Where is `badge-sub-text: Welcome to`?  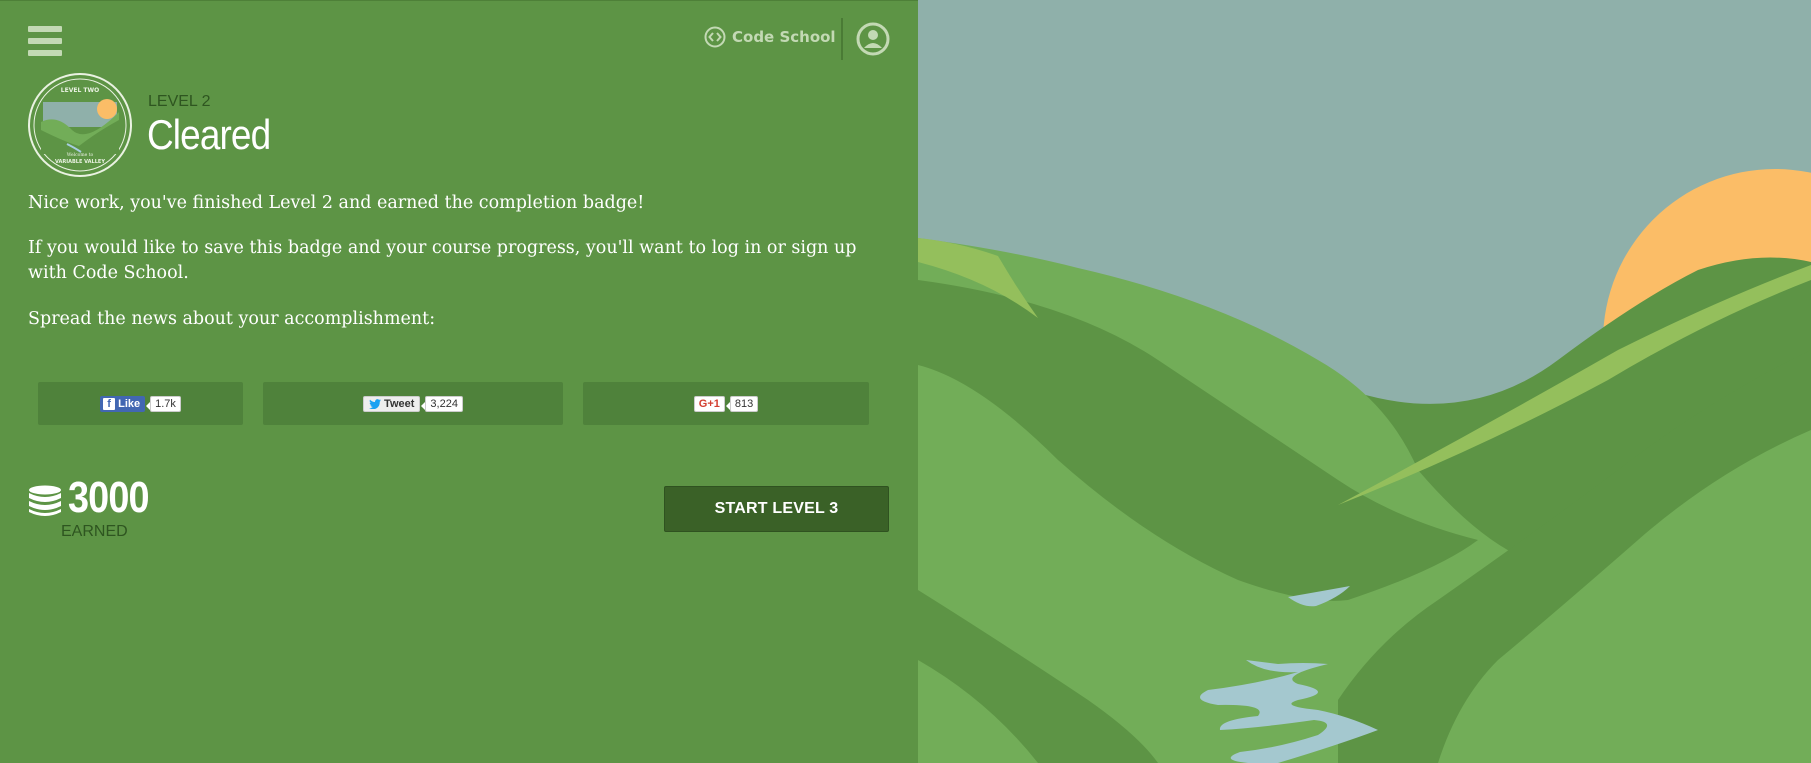 badge-sub-text: Welcome to is located at coordinates (80, 155).